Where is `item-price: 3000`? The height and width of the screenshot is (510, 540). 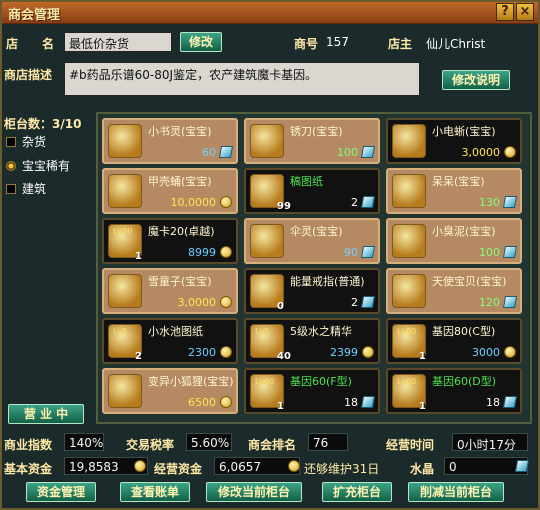 item-price: 3000 is located at coordinates (486, 352).